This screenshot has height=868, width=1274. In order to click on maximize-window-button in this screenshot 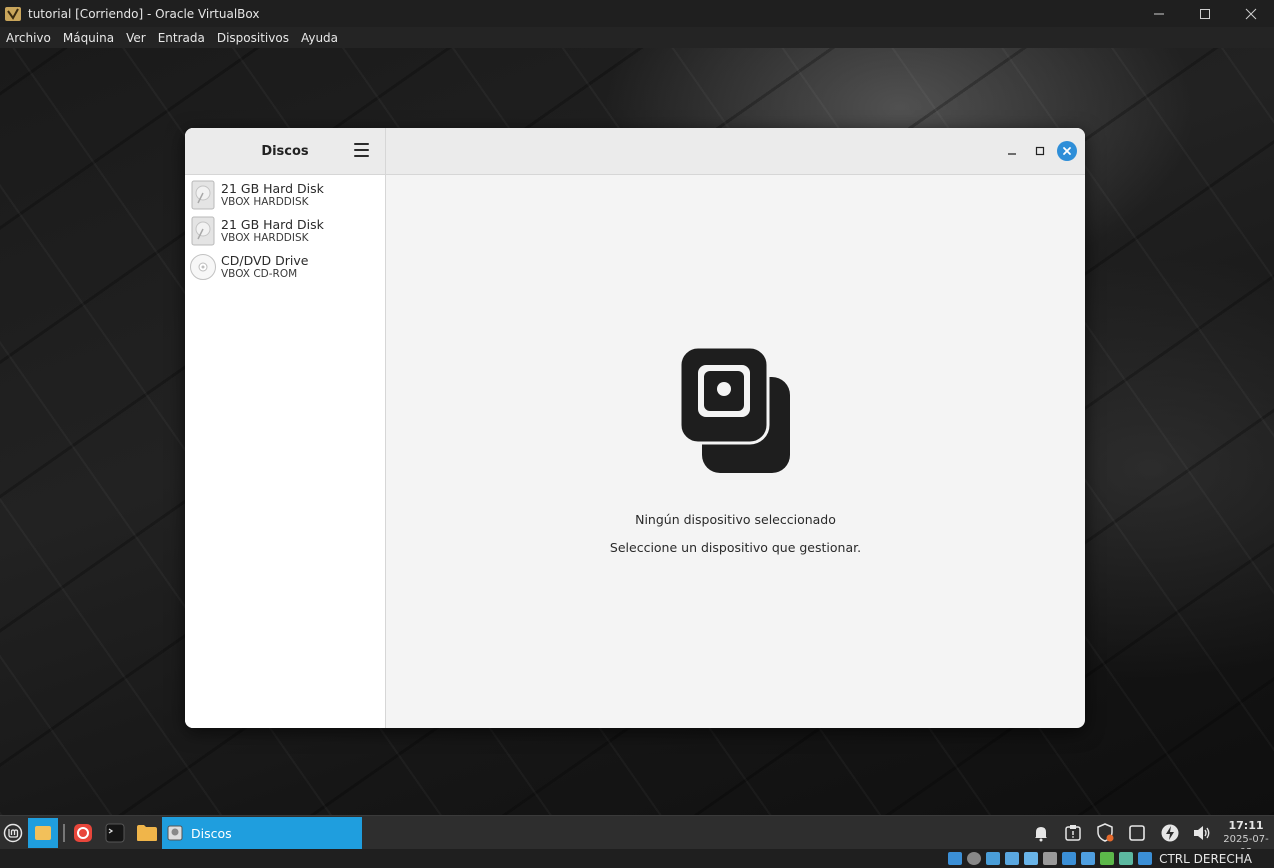, I will do `click(1205, 13)`.